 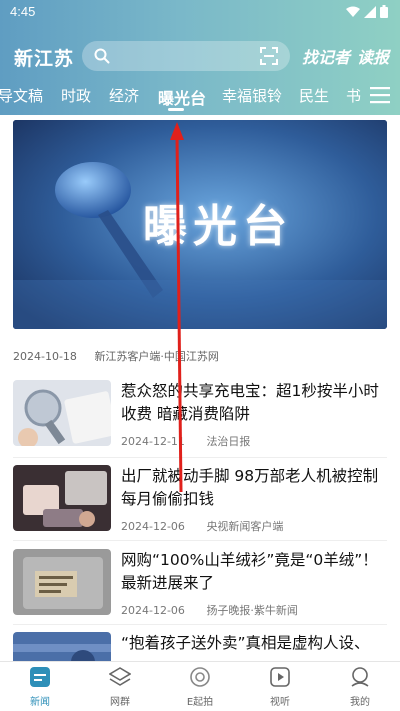 What do you see at coordinates (280, 677) in the screenshot?
I see `play-icon` at bounding box center [280, 677].